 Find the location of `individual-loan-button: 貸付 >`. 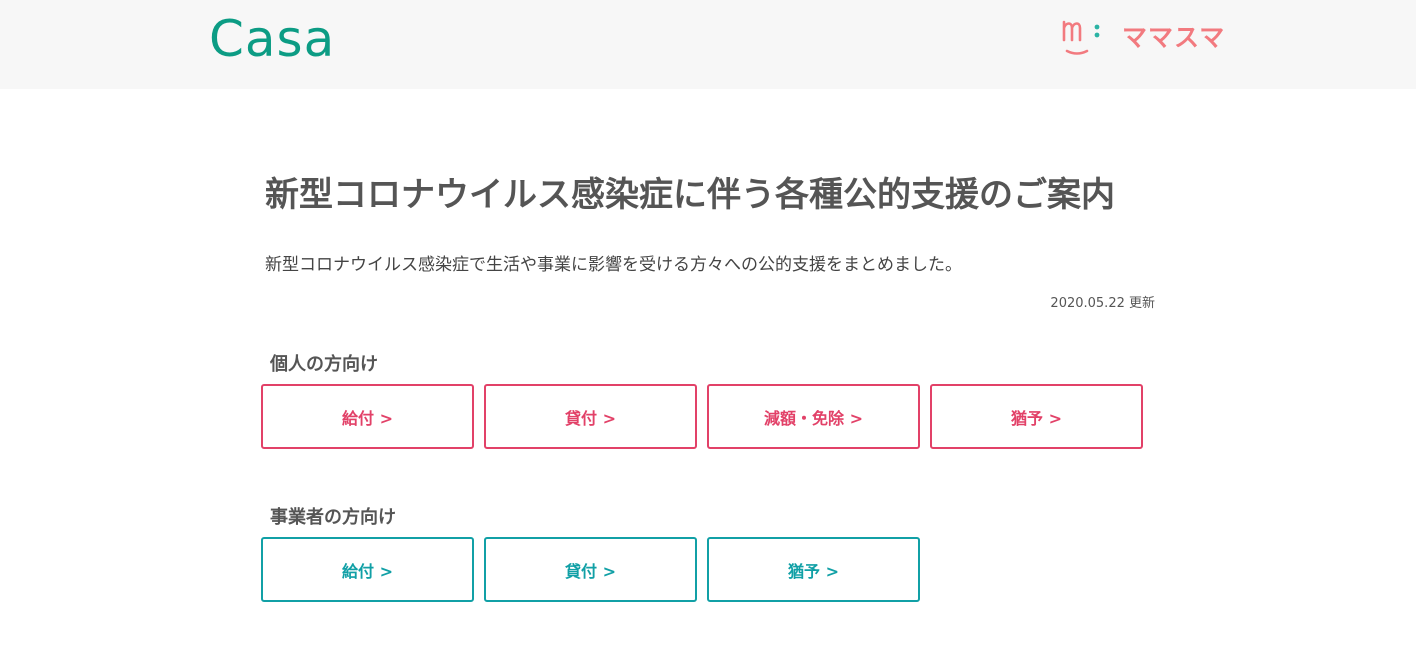

individual-loan-button: 貸付 > is located at coordinates (590, 416).